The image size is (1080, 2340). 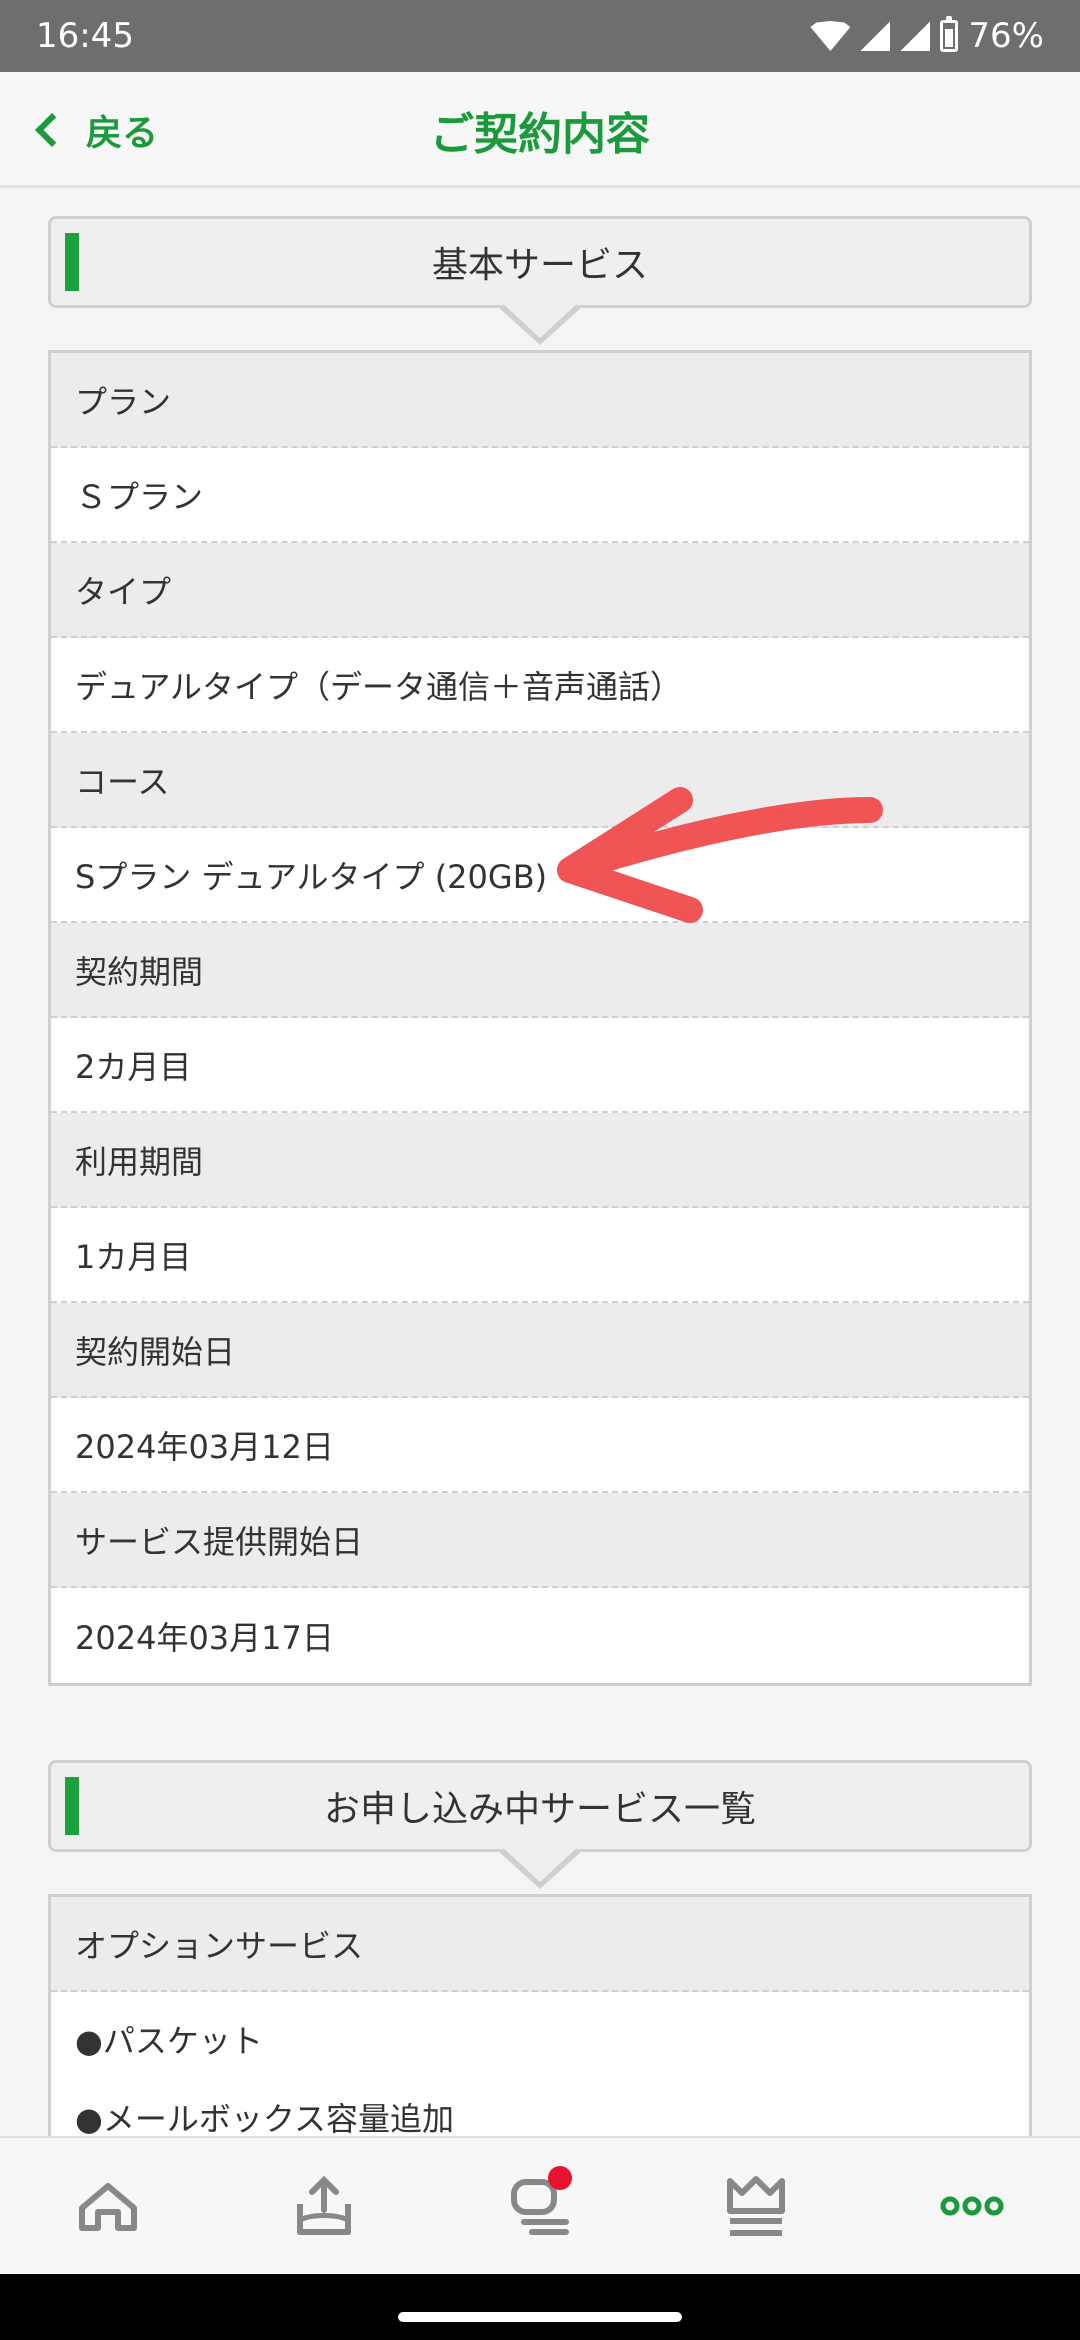 I want to click on row-label-contract-start: 契約開始日, so click(x=540, y=1350).